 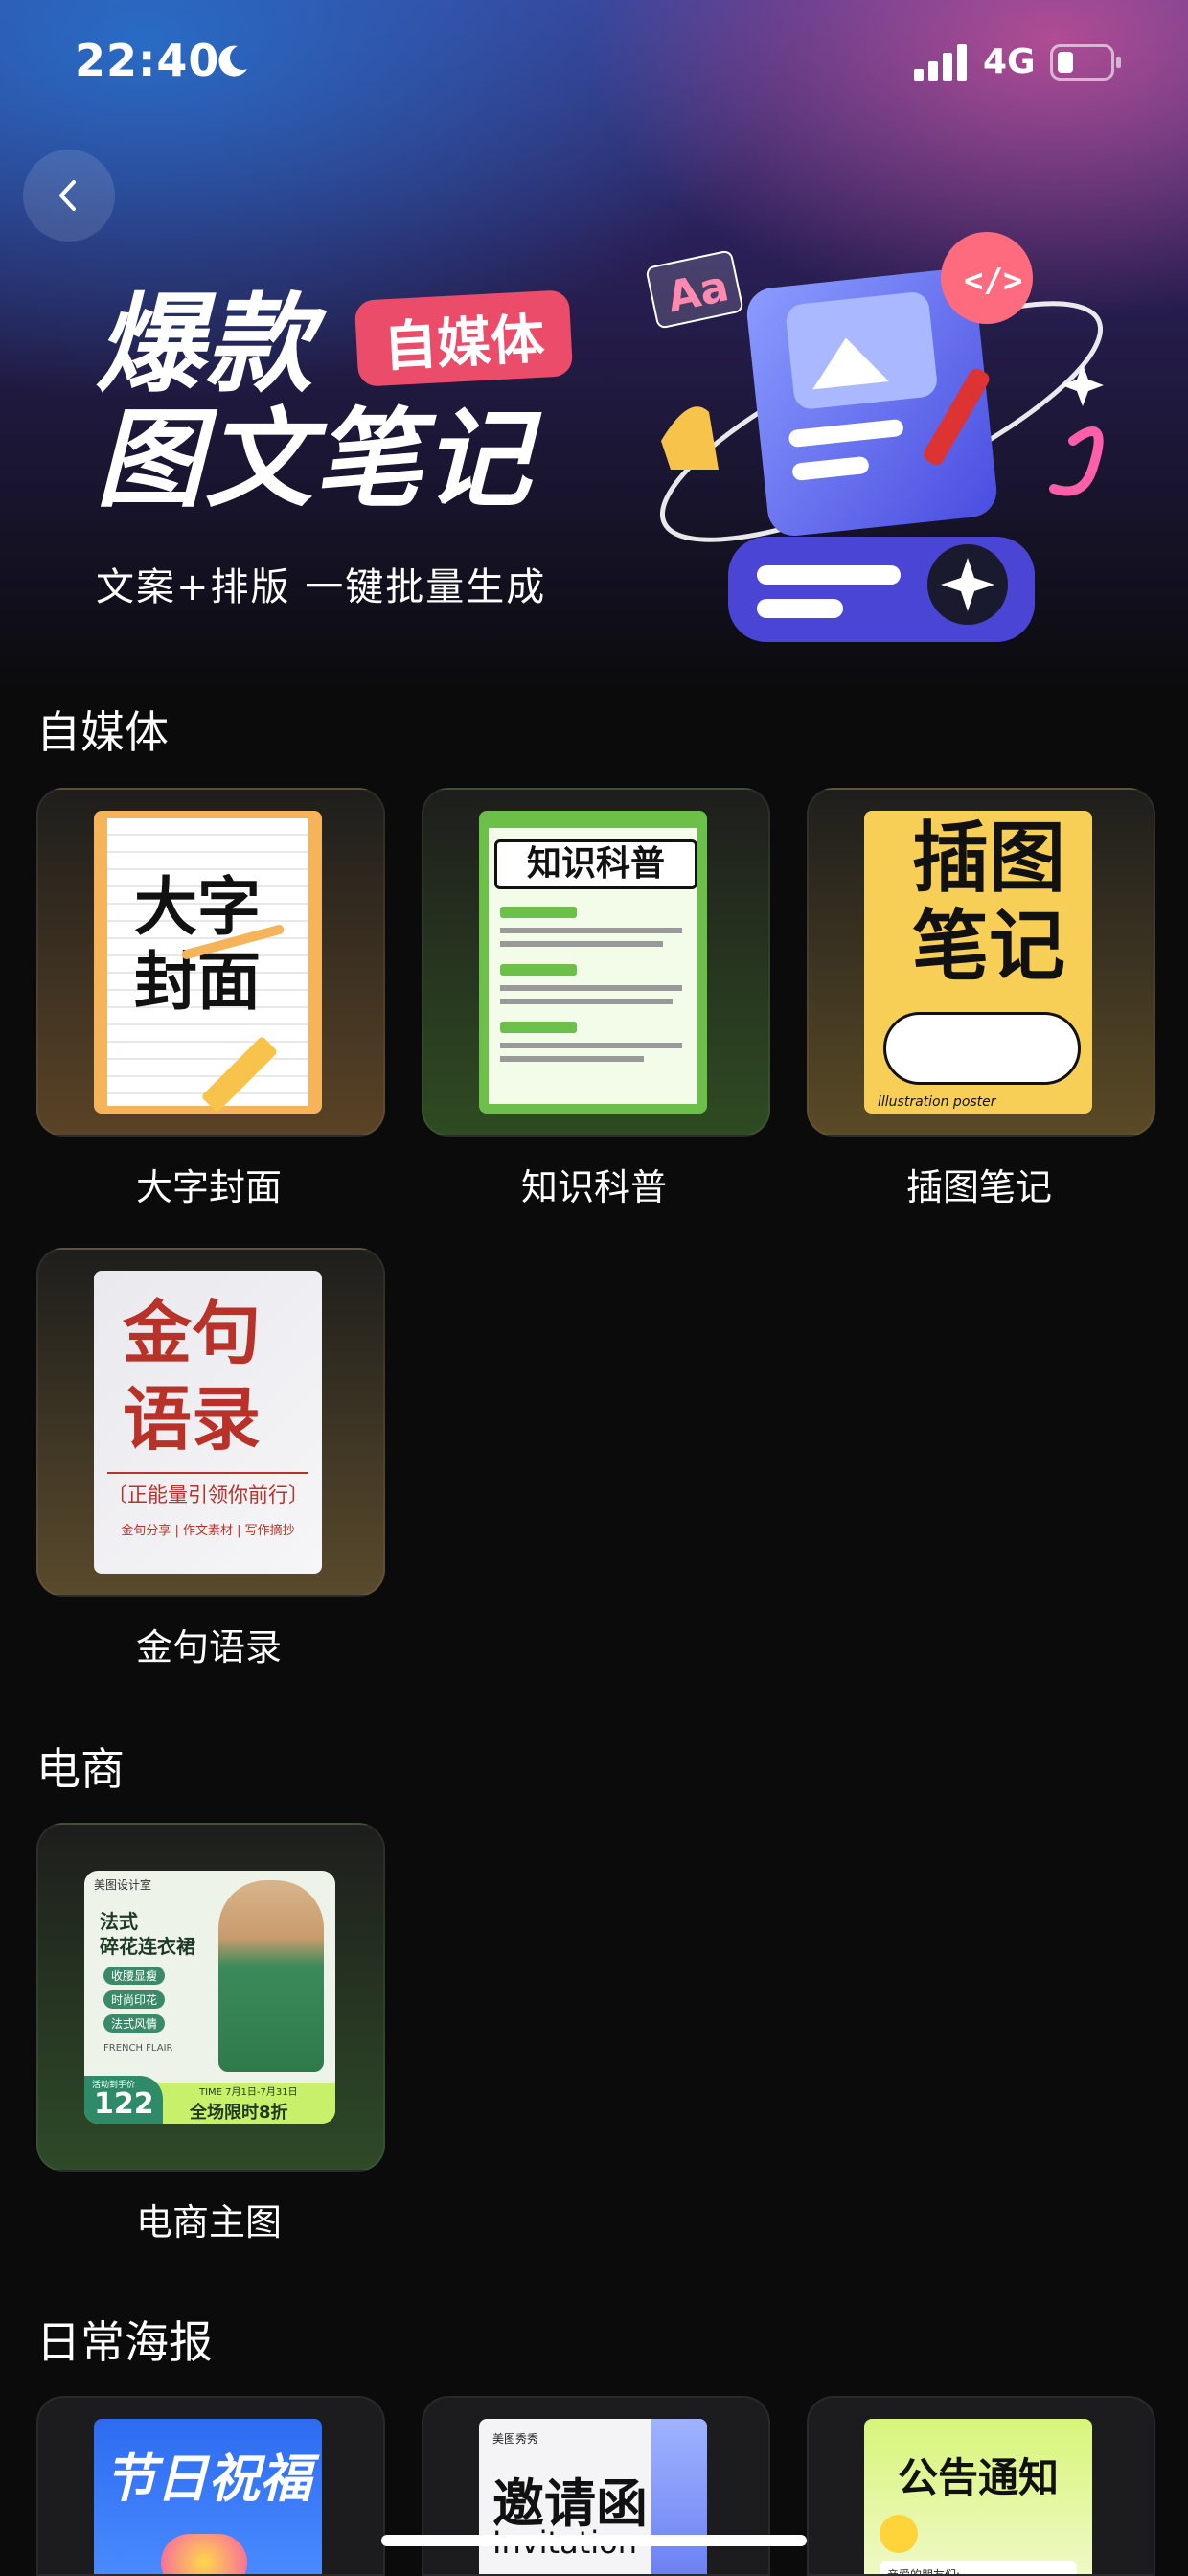 What do you see at coordinates (978, 2477) in the screenshot?
I see `poster-notice-title: 公告通知` at bounding box center [978, 2477].